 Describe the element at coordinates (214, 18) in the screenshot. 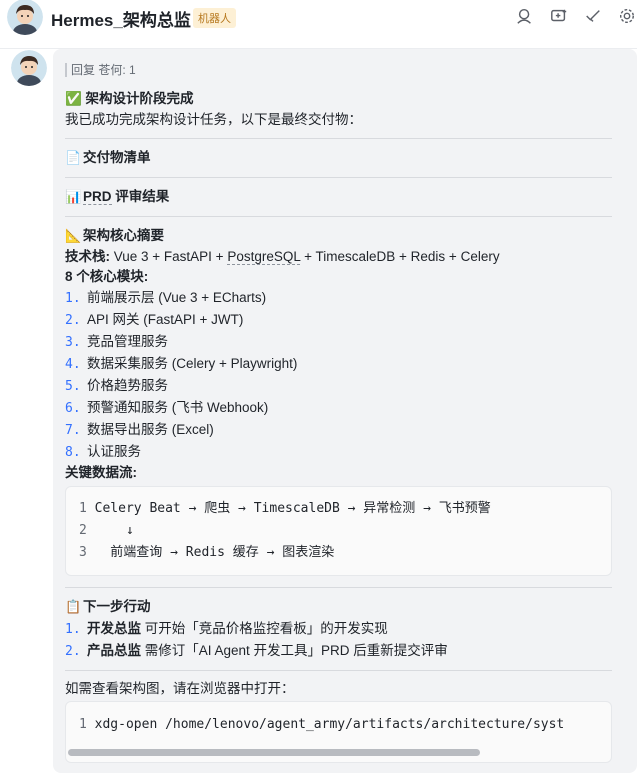

I see `bot-badge: 机器人` at that location.